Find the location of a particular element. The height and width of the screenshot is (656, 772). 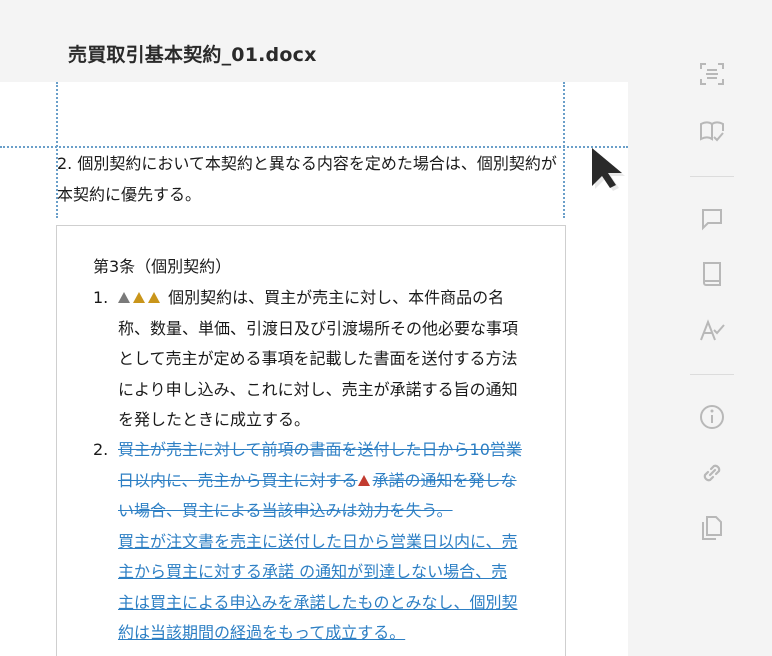

comment-icon is located at coordinates (712, 219).